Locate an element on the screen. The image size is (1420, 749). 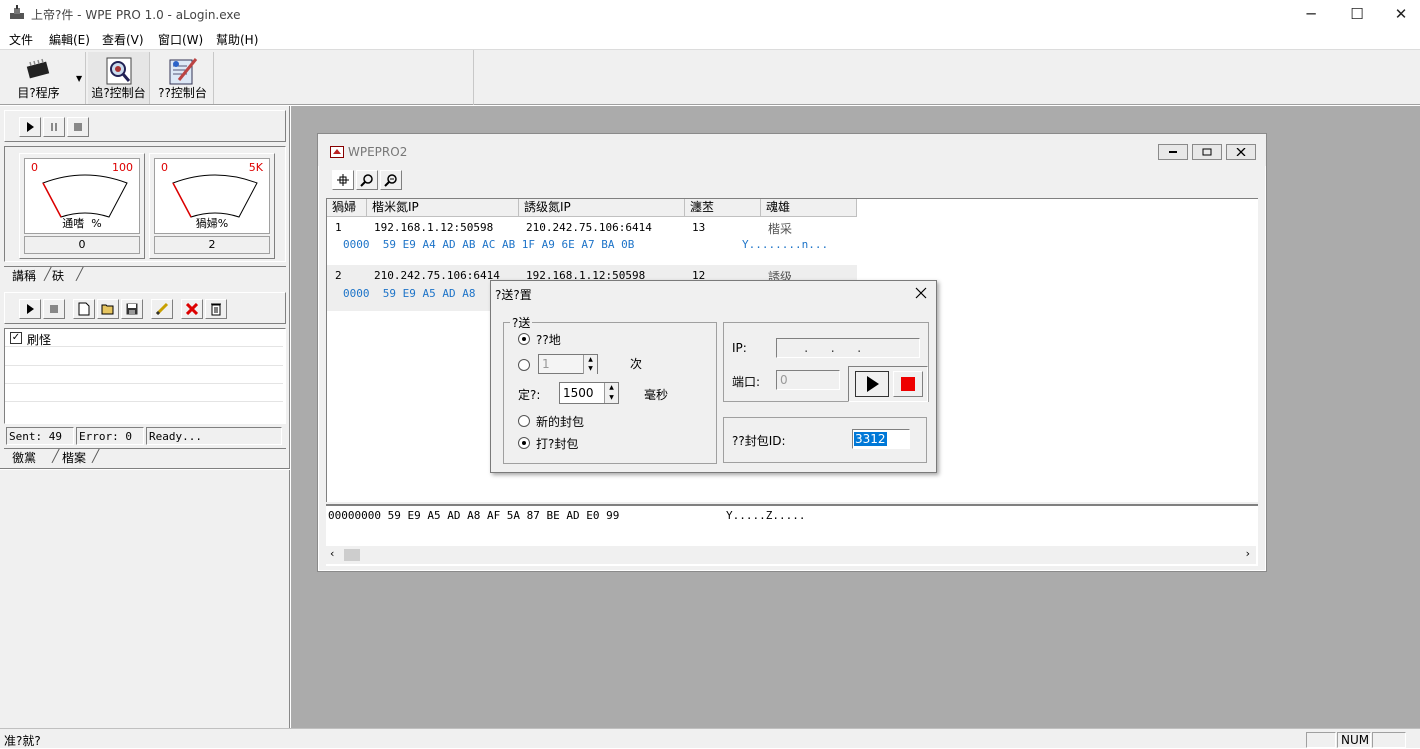
menu-file: 文件 is located at coordinates (21, 39).